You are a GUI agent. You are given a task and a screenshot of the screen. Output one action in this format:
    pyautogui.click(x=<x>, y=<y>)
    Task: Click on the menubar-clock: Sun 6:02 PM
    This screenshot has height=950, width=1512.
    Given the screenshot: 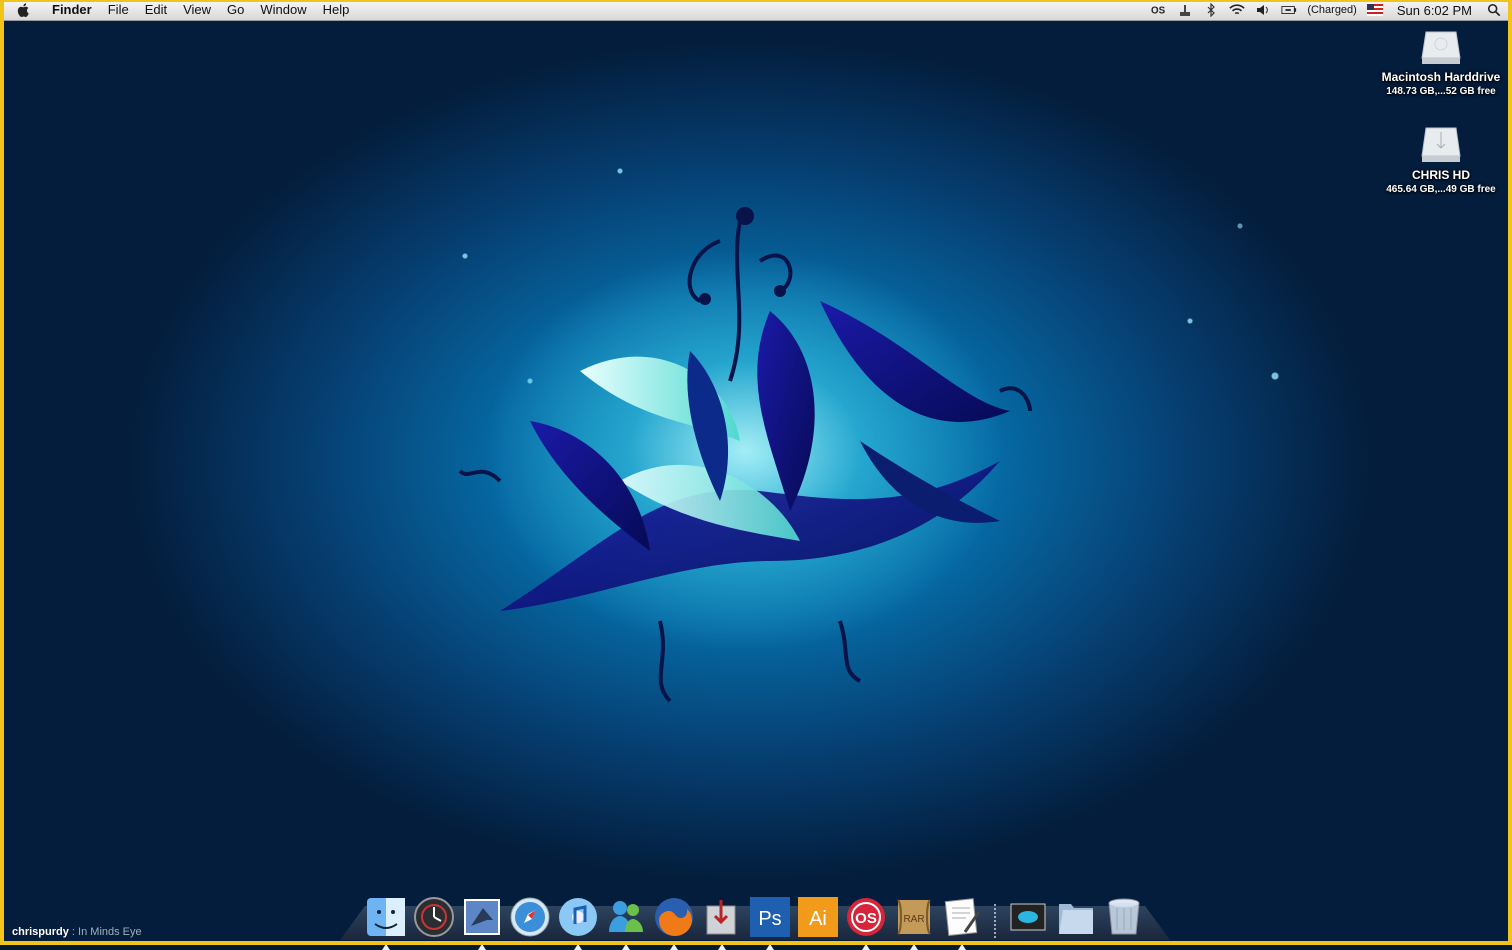 What is the action you would take?
    pyautogui.click(x=1434, y=10)
    